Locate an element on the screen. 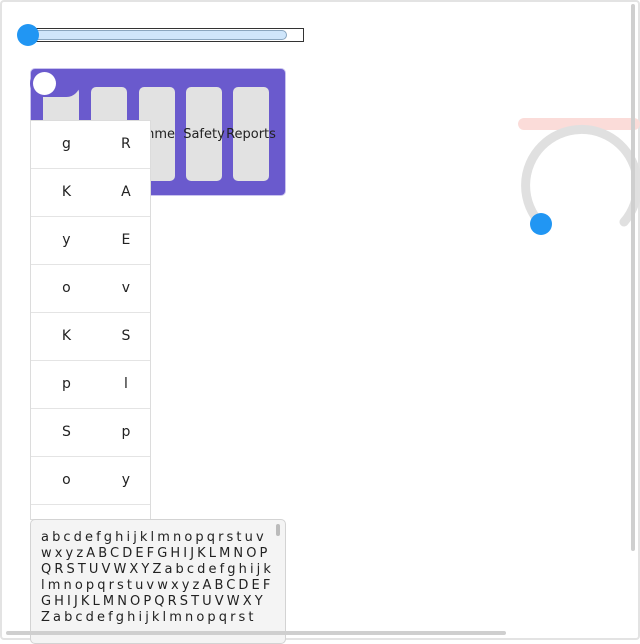  tab-reports: Reports is located at coordinates (251, 134).